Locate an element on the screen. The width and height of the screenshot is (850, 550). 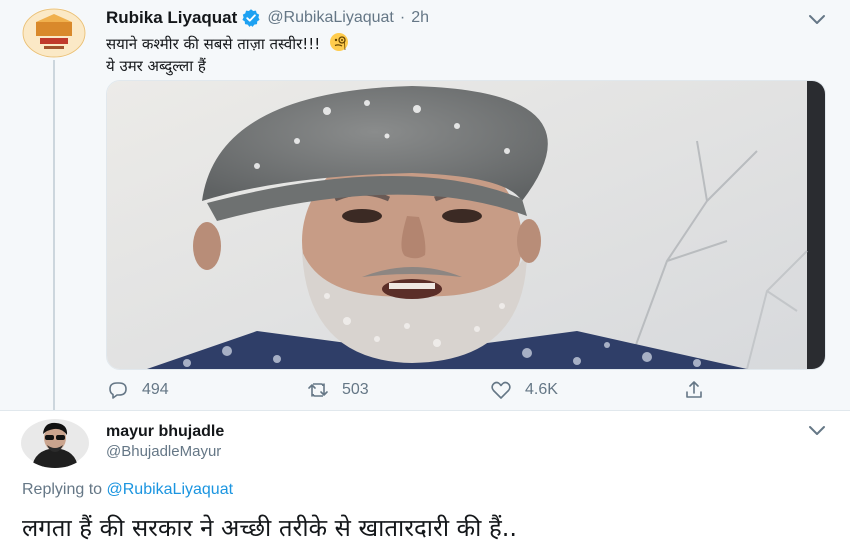
tweet-divider is located at coordinates (425, 410).